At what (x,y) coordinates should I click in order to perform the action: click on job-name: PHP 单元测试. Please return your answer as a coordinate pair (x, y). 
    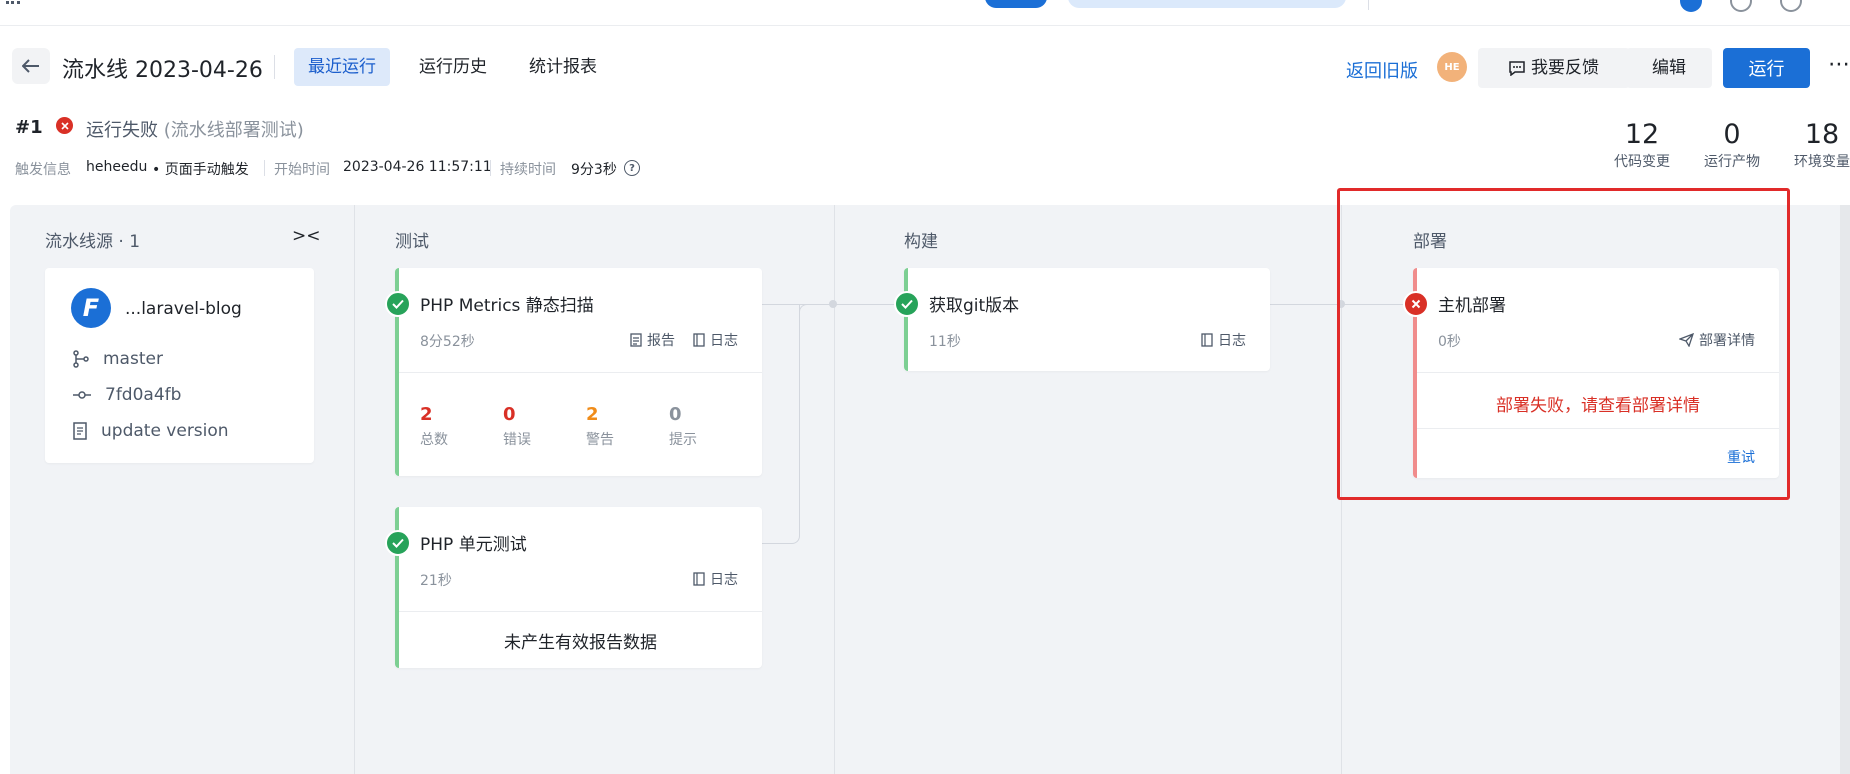
    Looking at the image, I should click on (473, 545).